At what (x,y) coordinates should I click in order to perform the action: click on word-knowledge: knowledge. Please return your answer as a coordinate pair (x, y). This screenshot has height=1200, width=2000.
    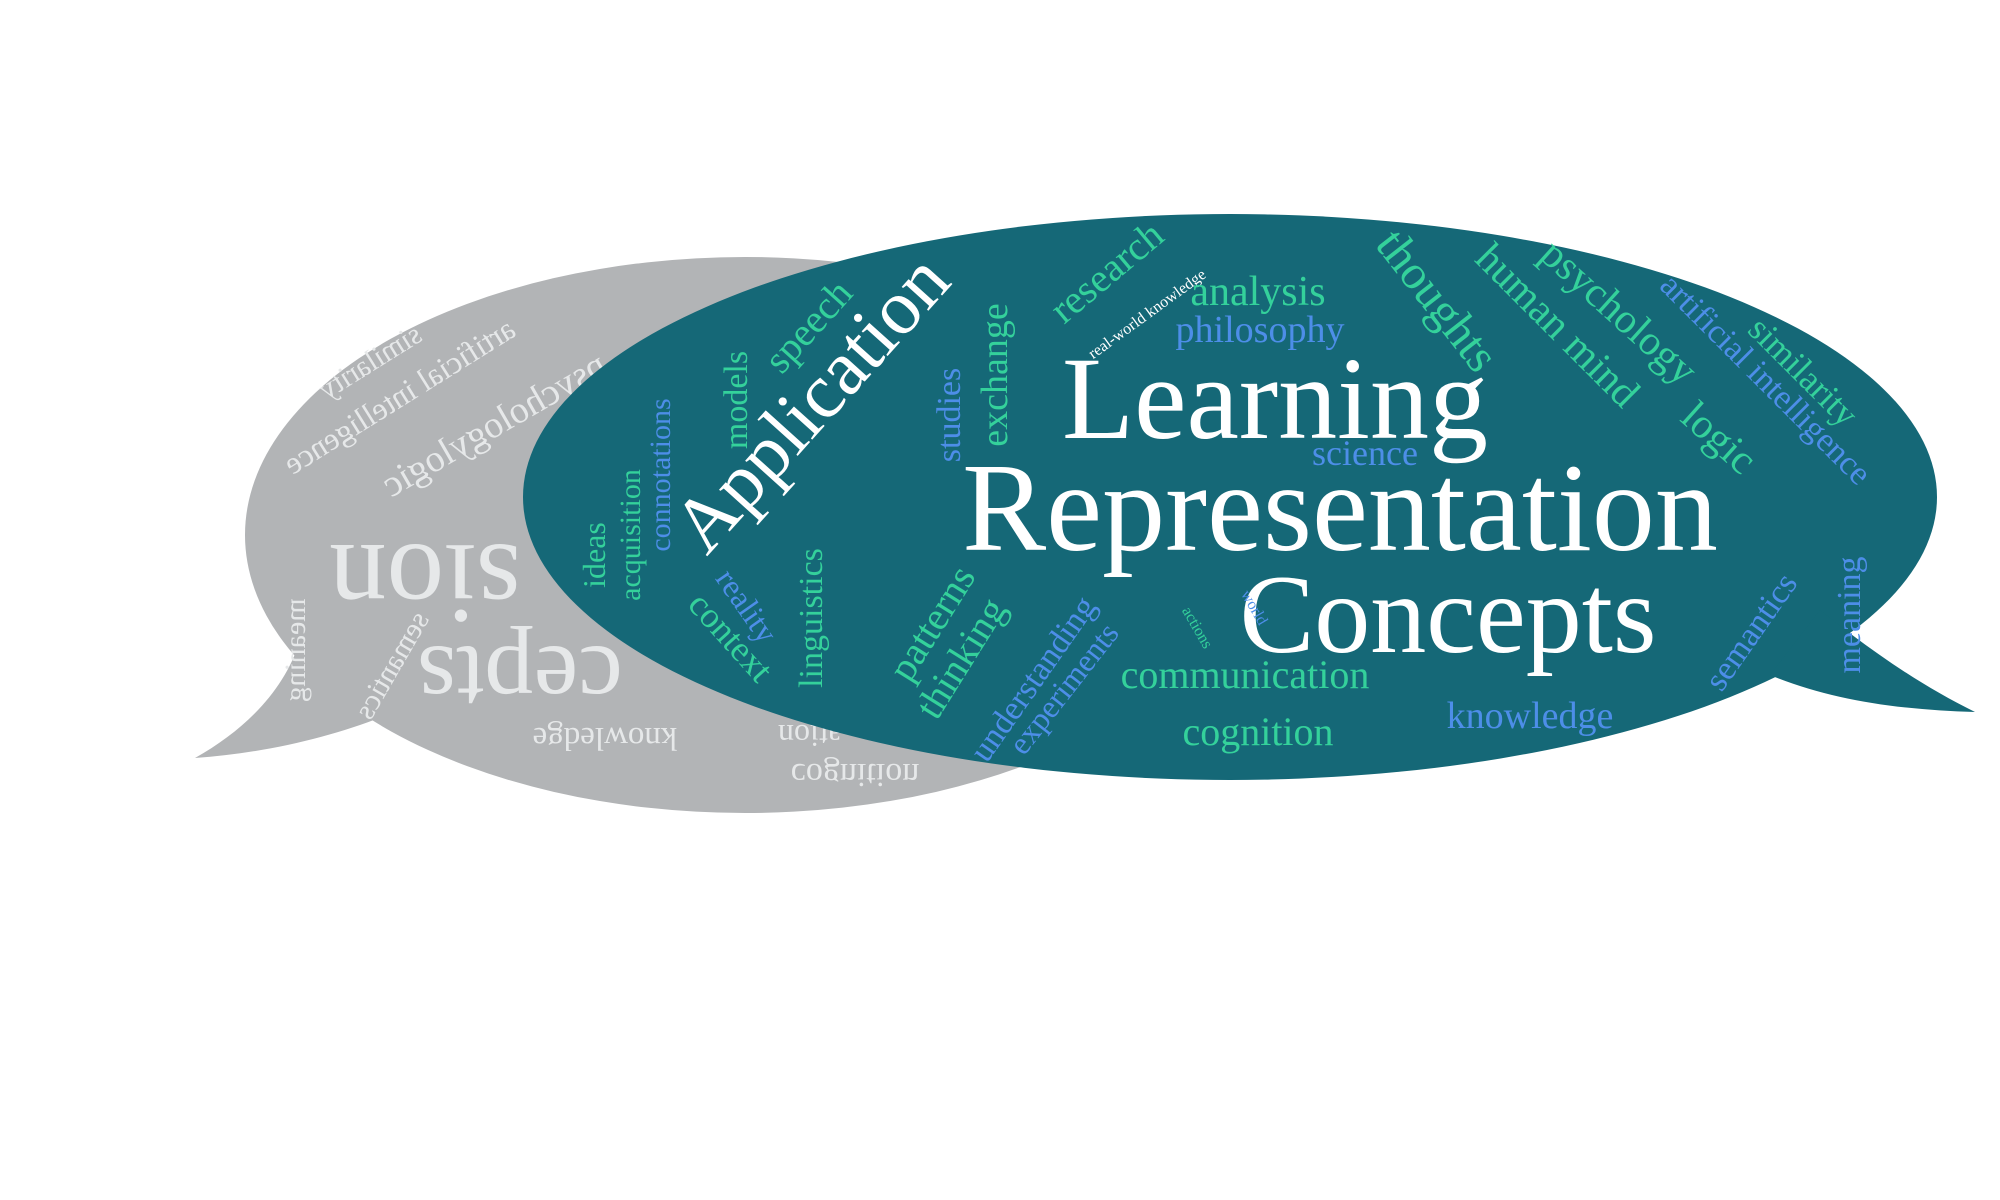
    Looking at the image, I should click on (1530, 716).